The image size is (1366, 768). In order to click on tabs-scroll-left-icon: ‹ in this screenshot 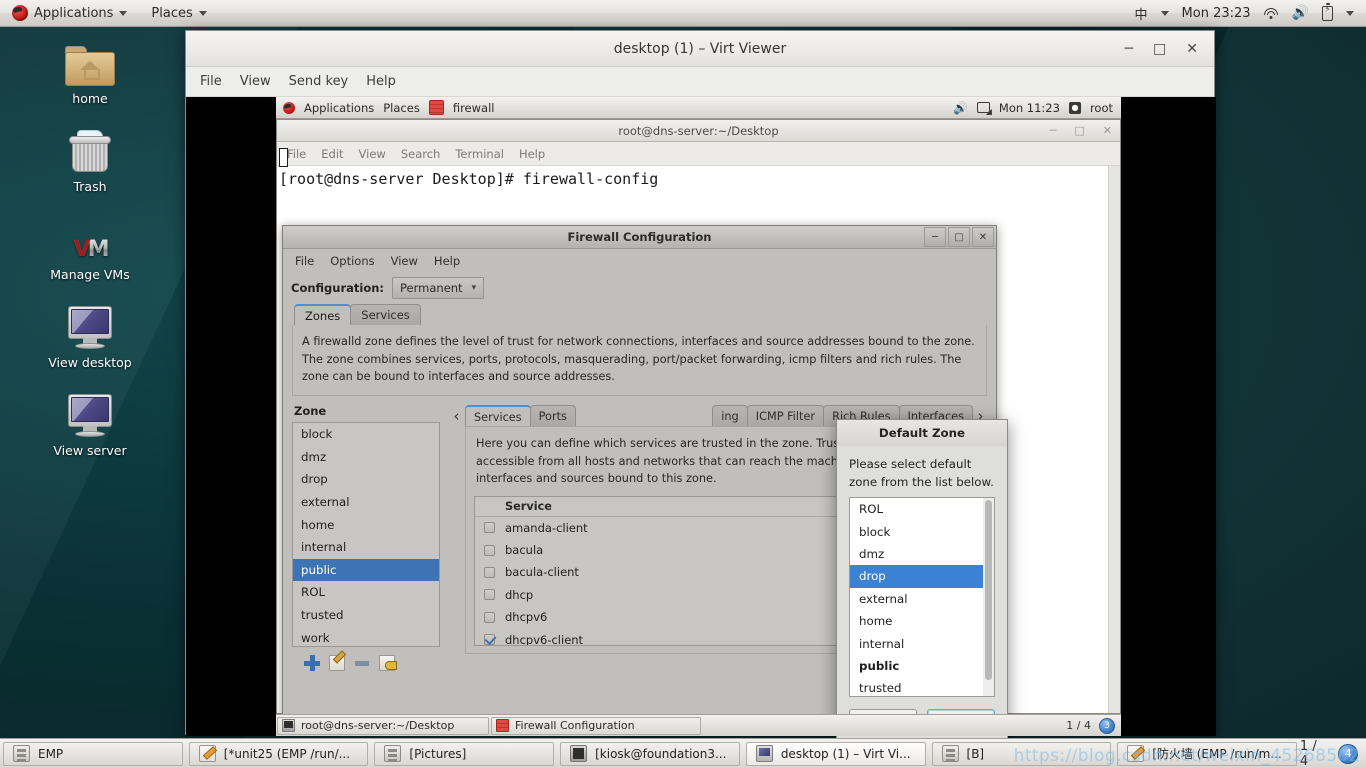, I will do `click(456, 416)`.